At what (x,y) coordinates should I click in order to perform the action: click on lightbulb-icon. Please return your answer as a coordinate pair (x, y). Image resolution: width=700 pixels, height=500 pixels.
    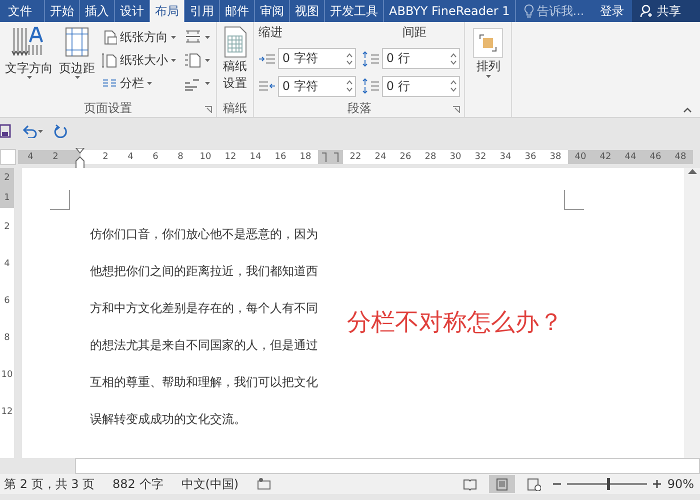
    Looking at the image, I should click on (529, 11).